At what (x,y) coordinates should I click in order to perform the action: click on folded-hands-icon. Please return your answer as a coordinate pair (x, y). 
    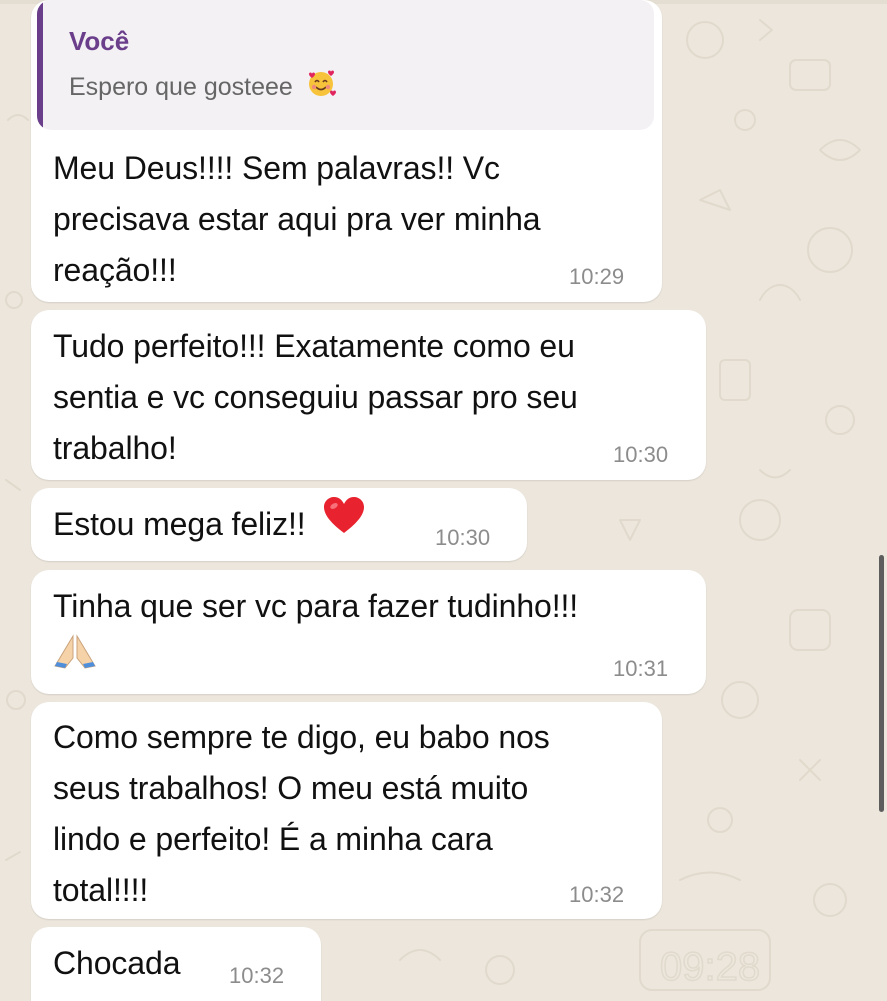
    Looking at the image, I should click on (75, 659).